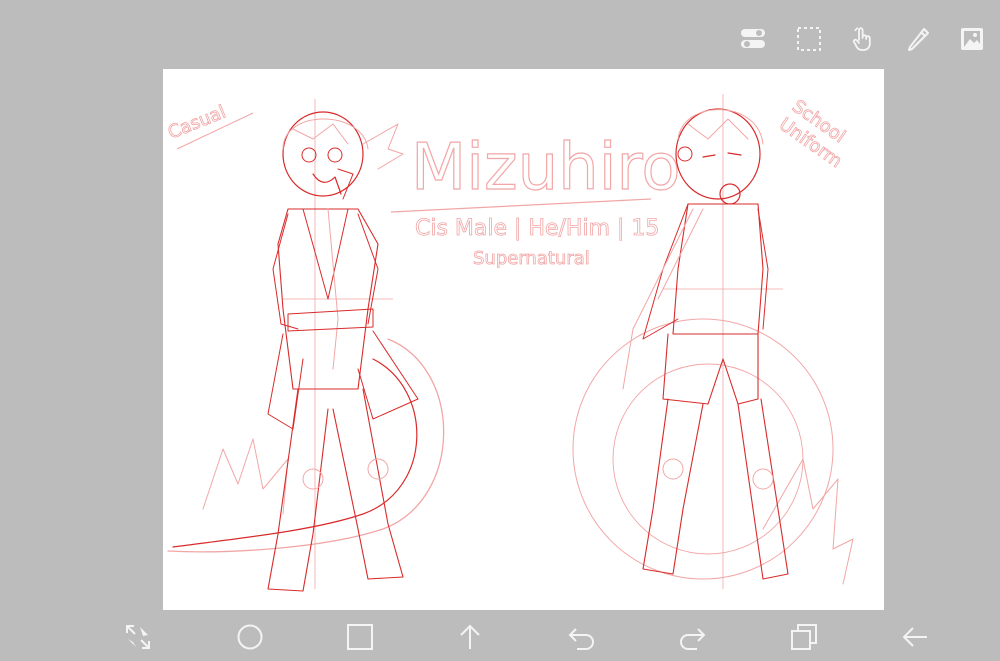  I want to click on left-outfit-label: Casual, so click(197, 123).